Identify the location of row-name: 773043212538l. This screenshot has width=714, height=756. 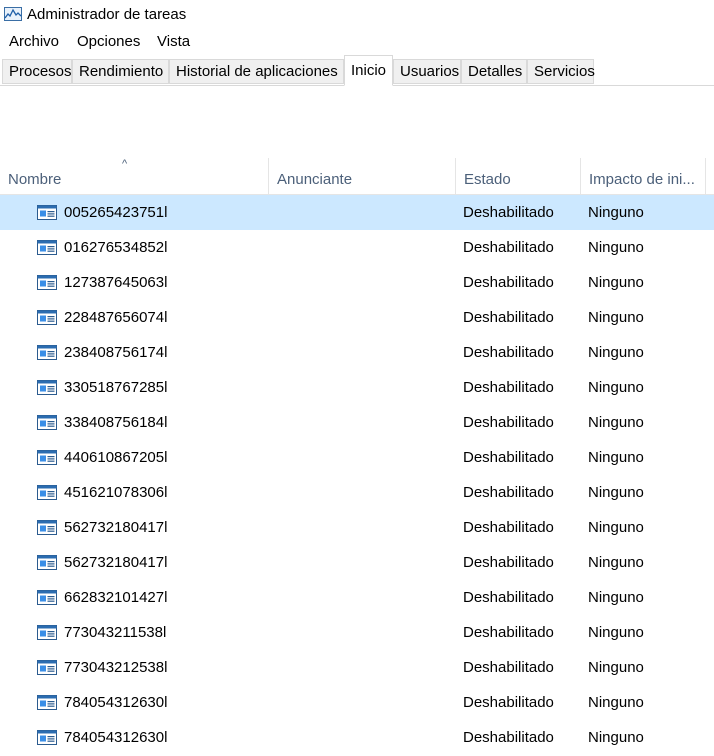
(116, 667).